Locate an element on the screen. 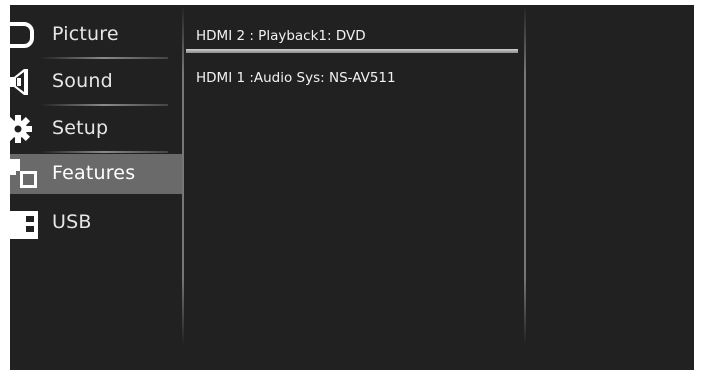 The height and width of the screenshot is (377, 703). speaker-icon is located at coordinates (19, 82).